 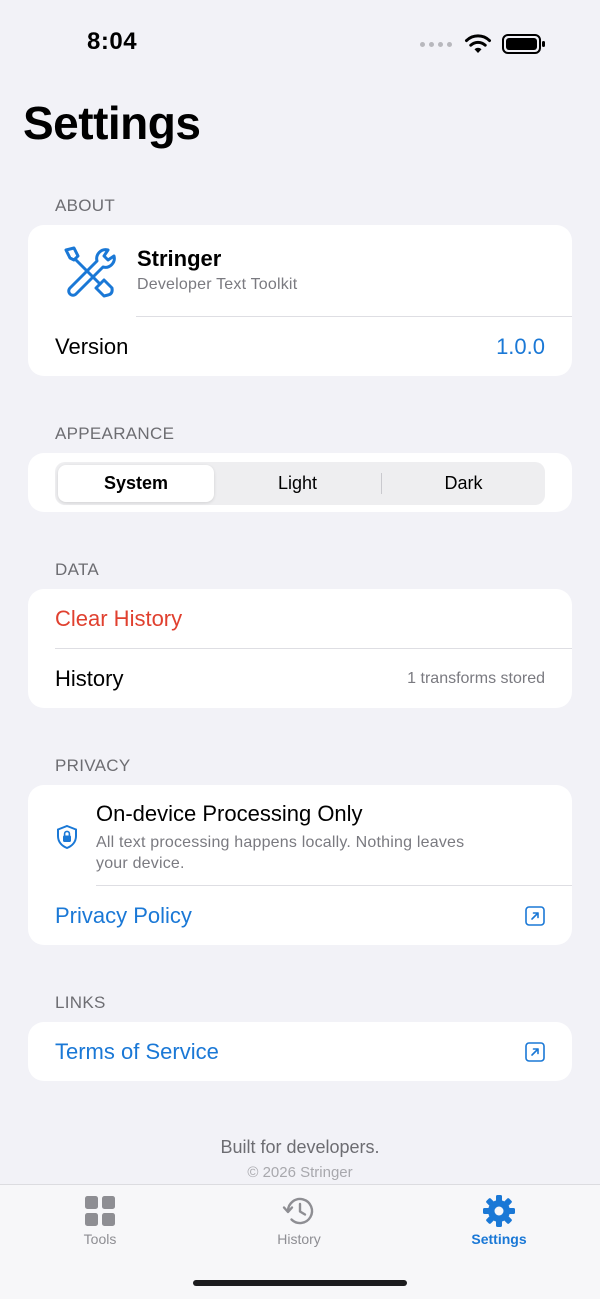 I want to click on privacy-policy-link: Privacy Policy, so click(x=300, y=915).